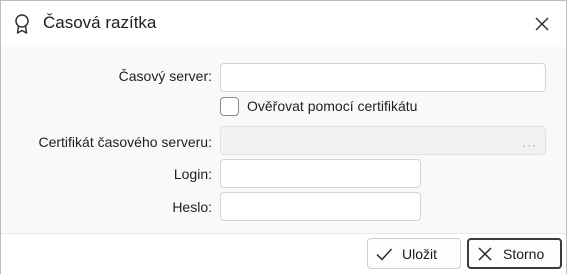 The height and width of the screenshot is (274, 567). I want to click on password-input, so click(320, 206).